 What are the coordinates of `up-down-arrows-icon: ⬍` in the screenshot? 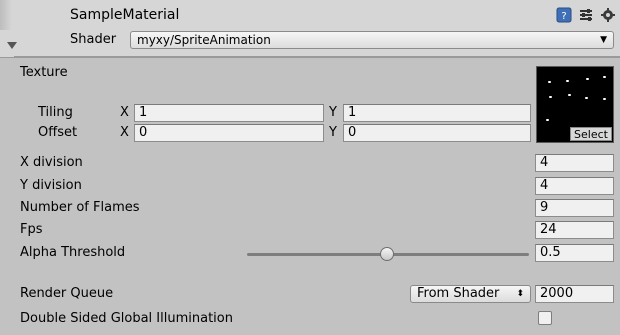 It's located at (520, 294).